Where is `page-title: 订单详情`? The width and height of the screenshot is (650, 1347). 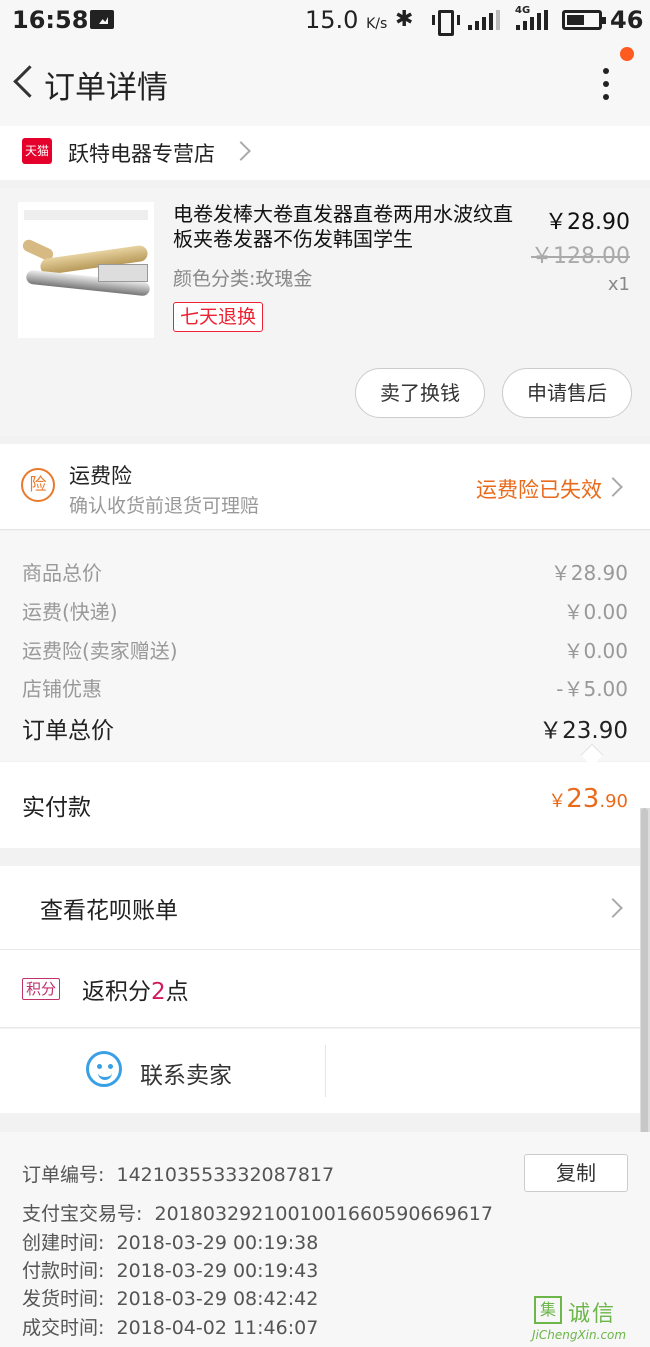
page-title: 订单详情 is located at coordinates (106, 88).